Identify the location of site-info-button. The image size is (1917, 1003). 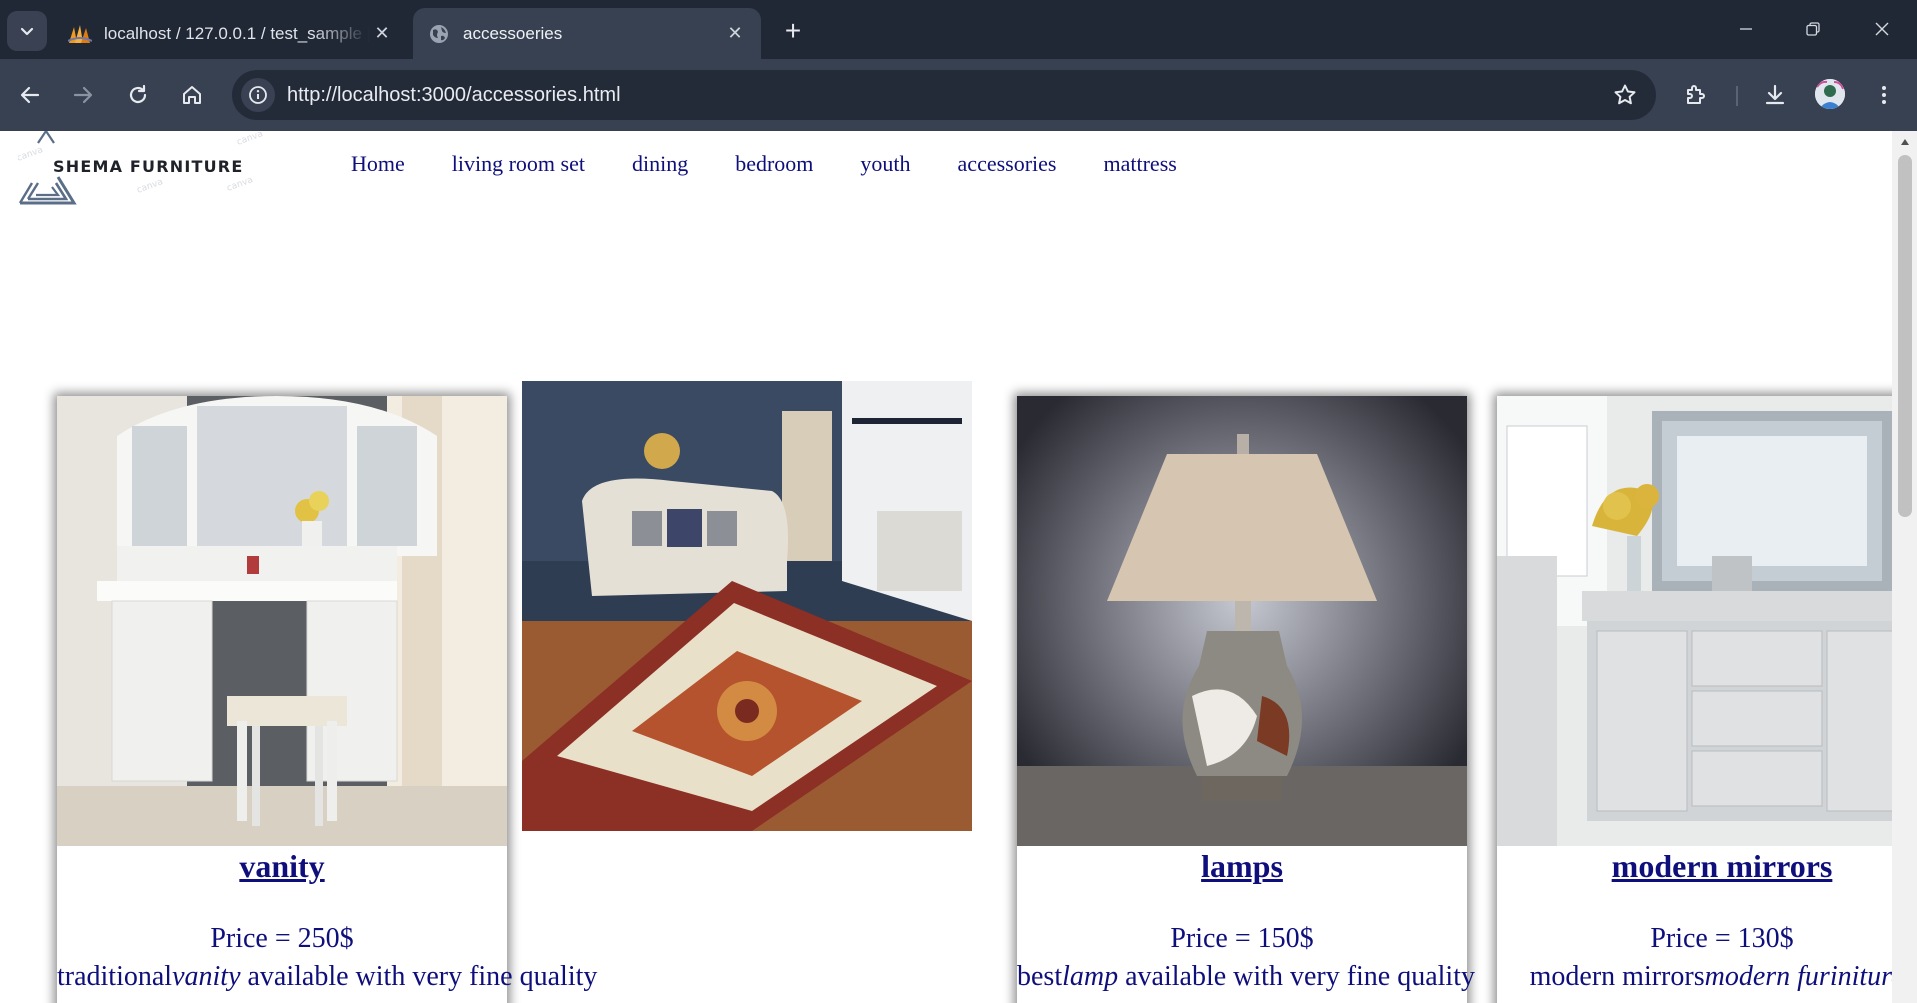
(258, 95).